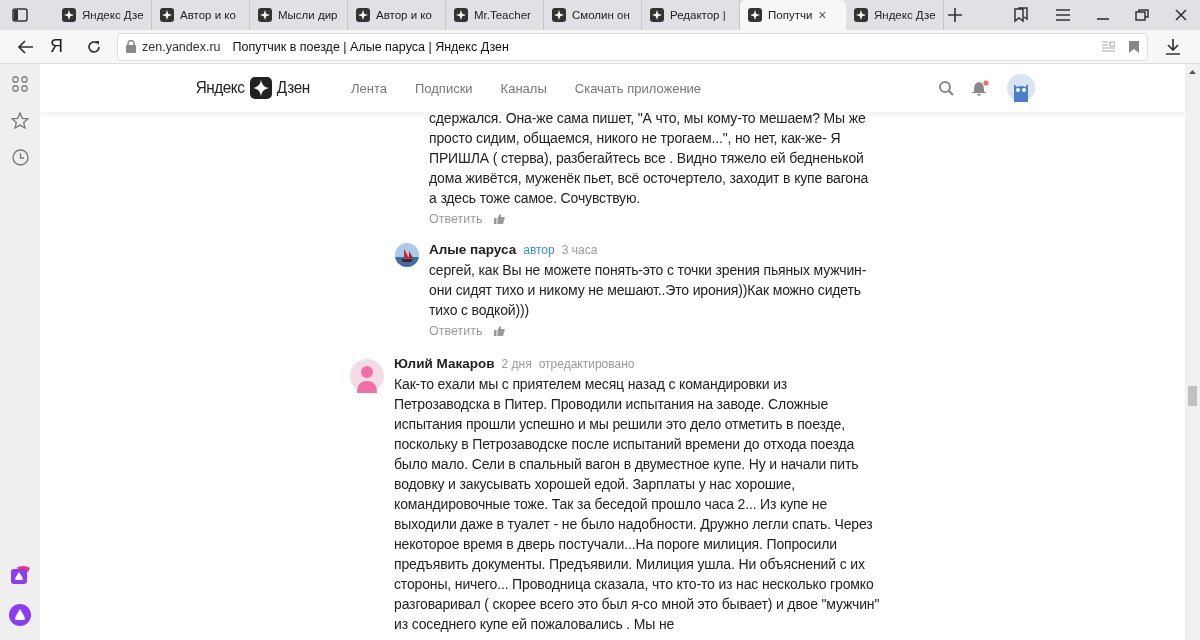  What do you see at coordinates (20, 84) in the screenshot?
I see `apps-icon` at bounding box center [20, 84].